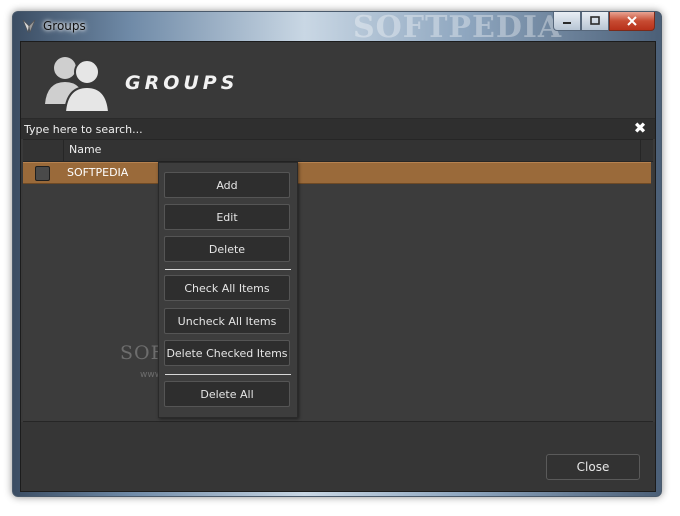  What do you see at coordinates (338, 151) in the screenshot?
I see `grid-header: Name` at bounding box center [338, 151].